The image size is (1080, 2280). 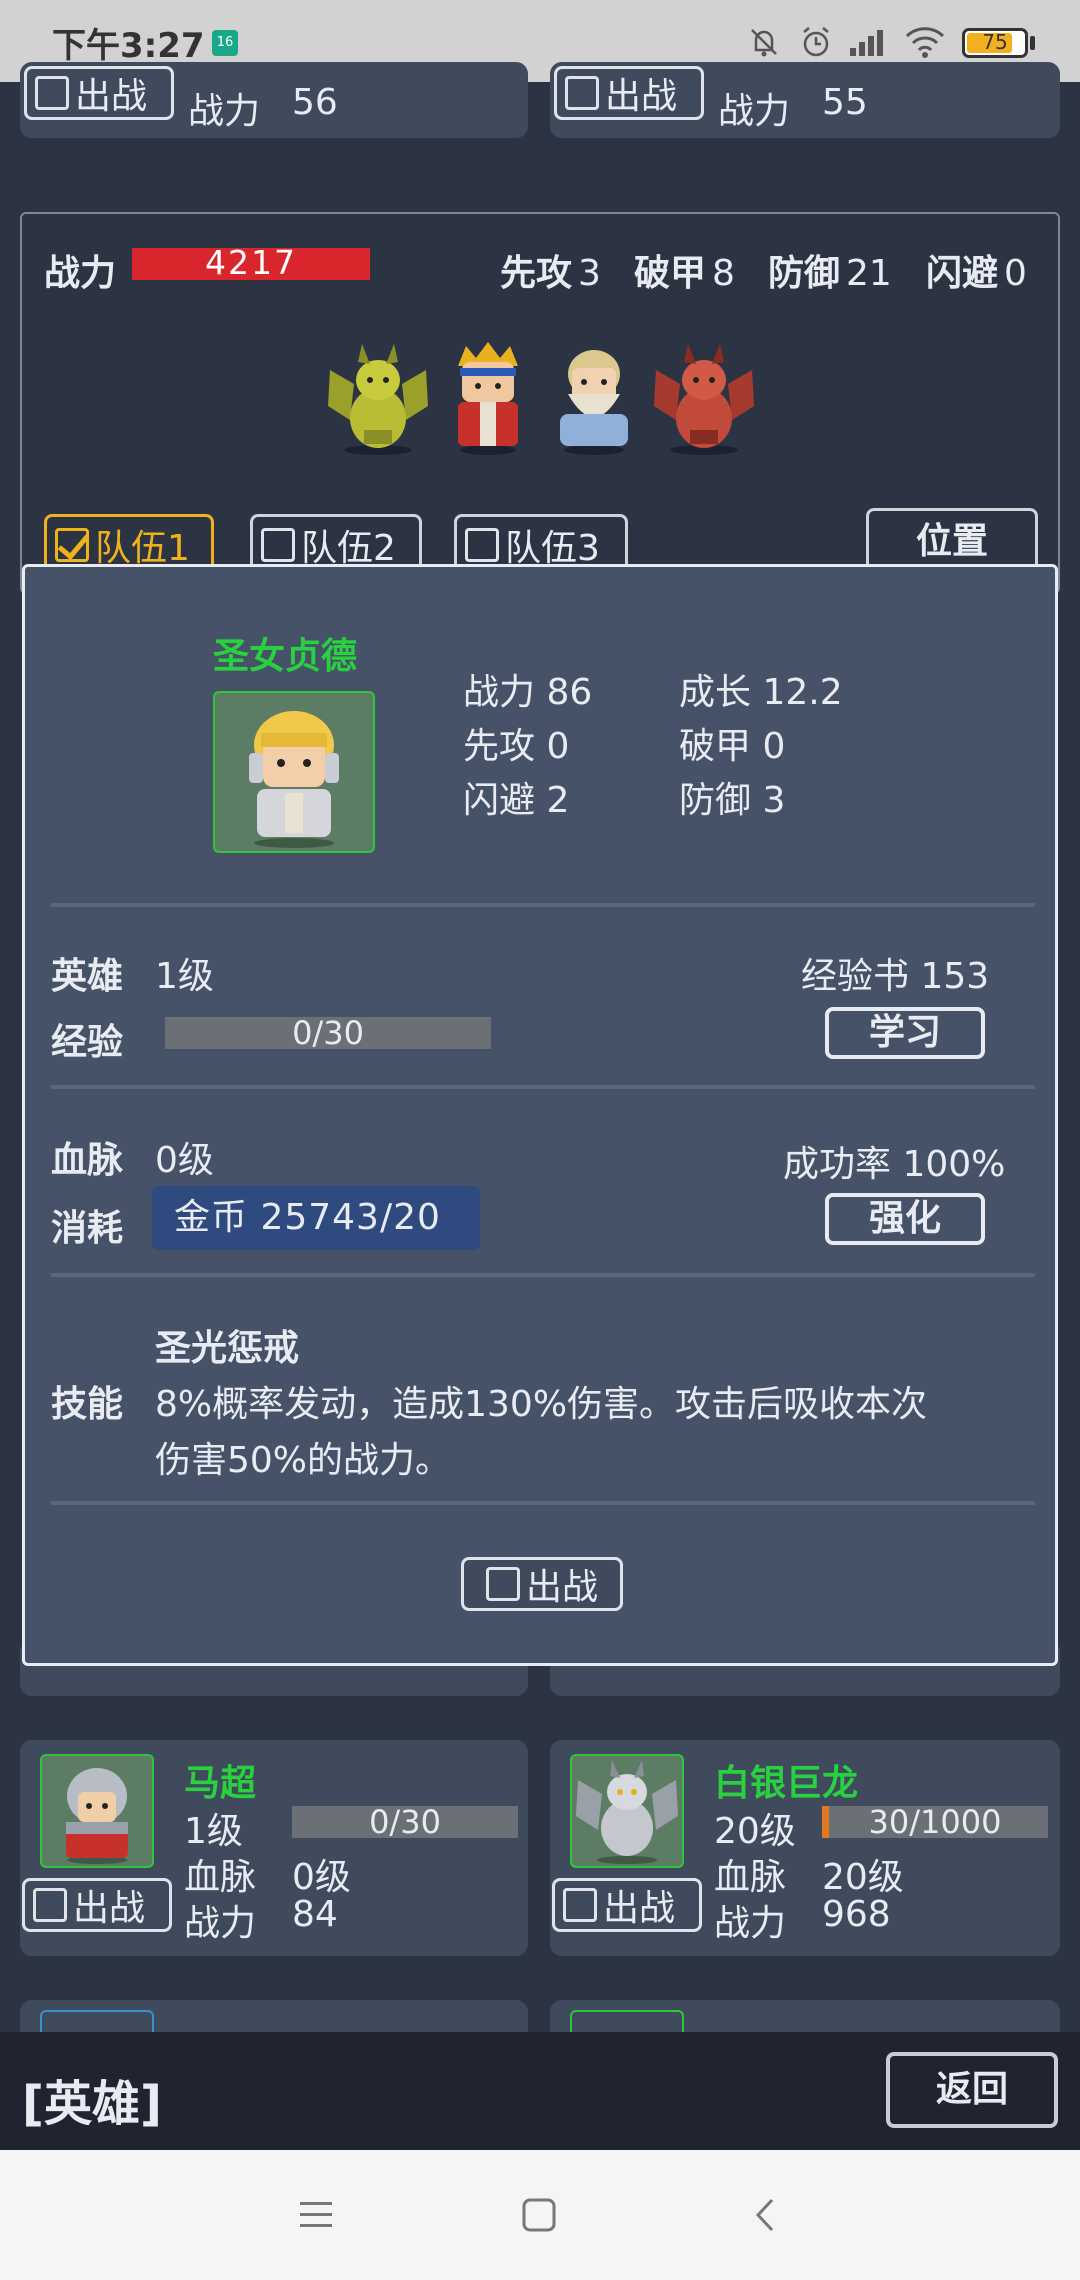 I want to click on hero-level-label: 英雄, so click(x=87, y=976).